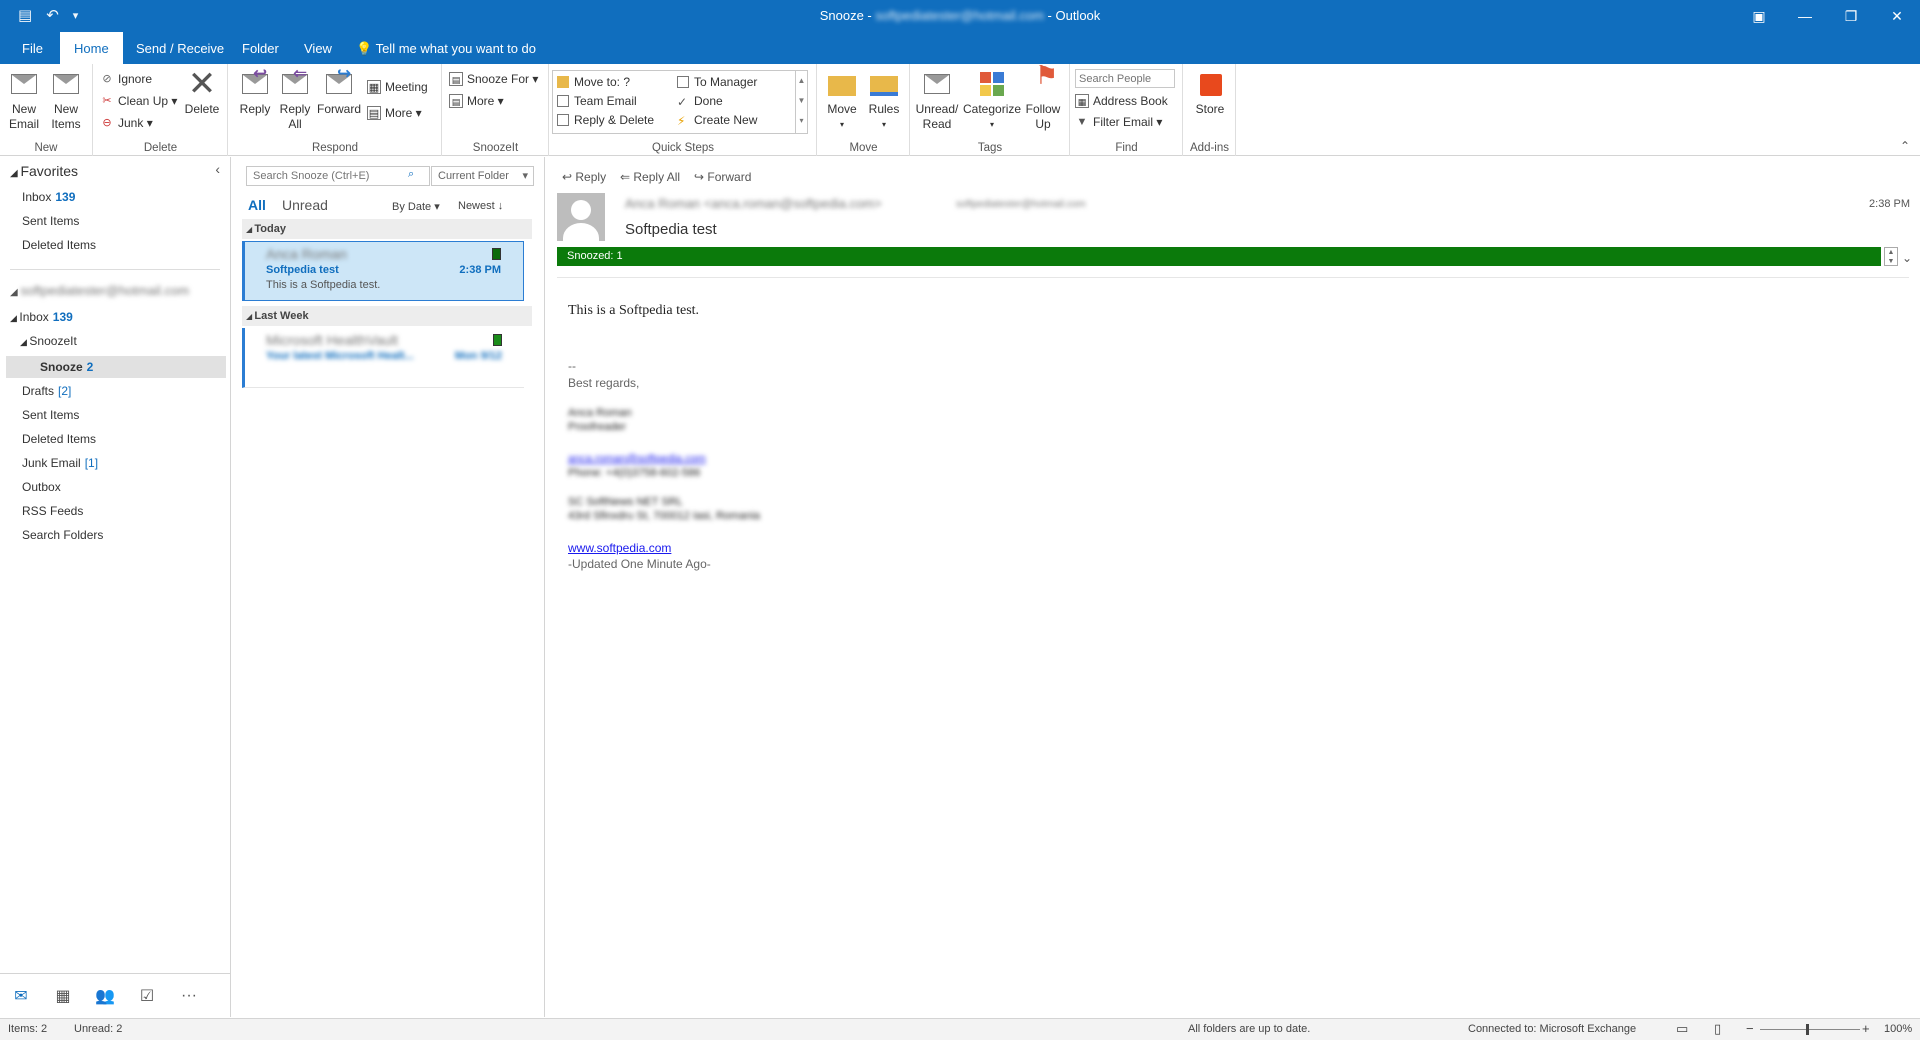  I want to click on clean-up-button: ✂ Clean Up ▾, so click(138, 101).